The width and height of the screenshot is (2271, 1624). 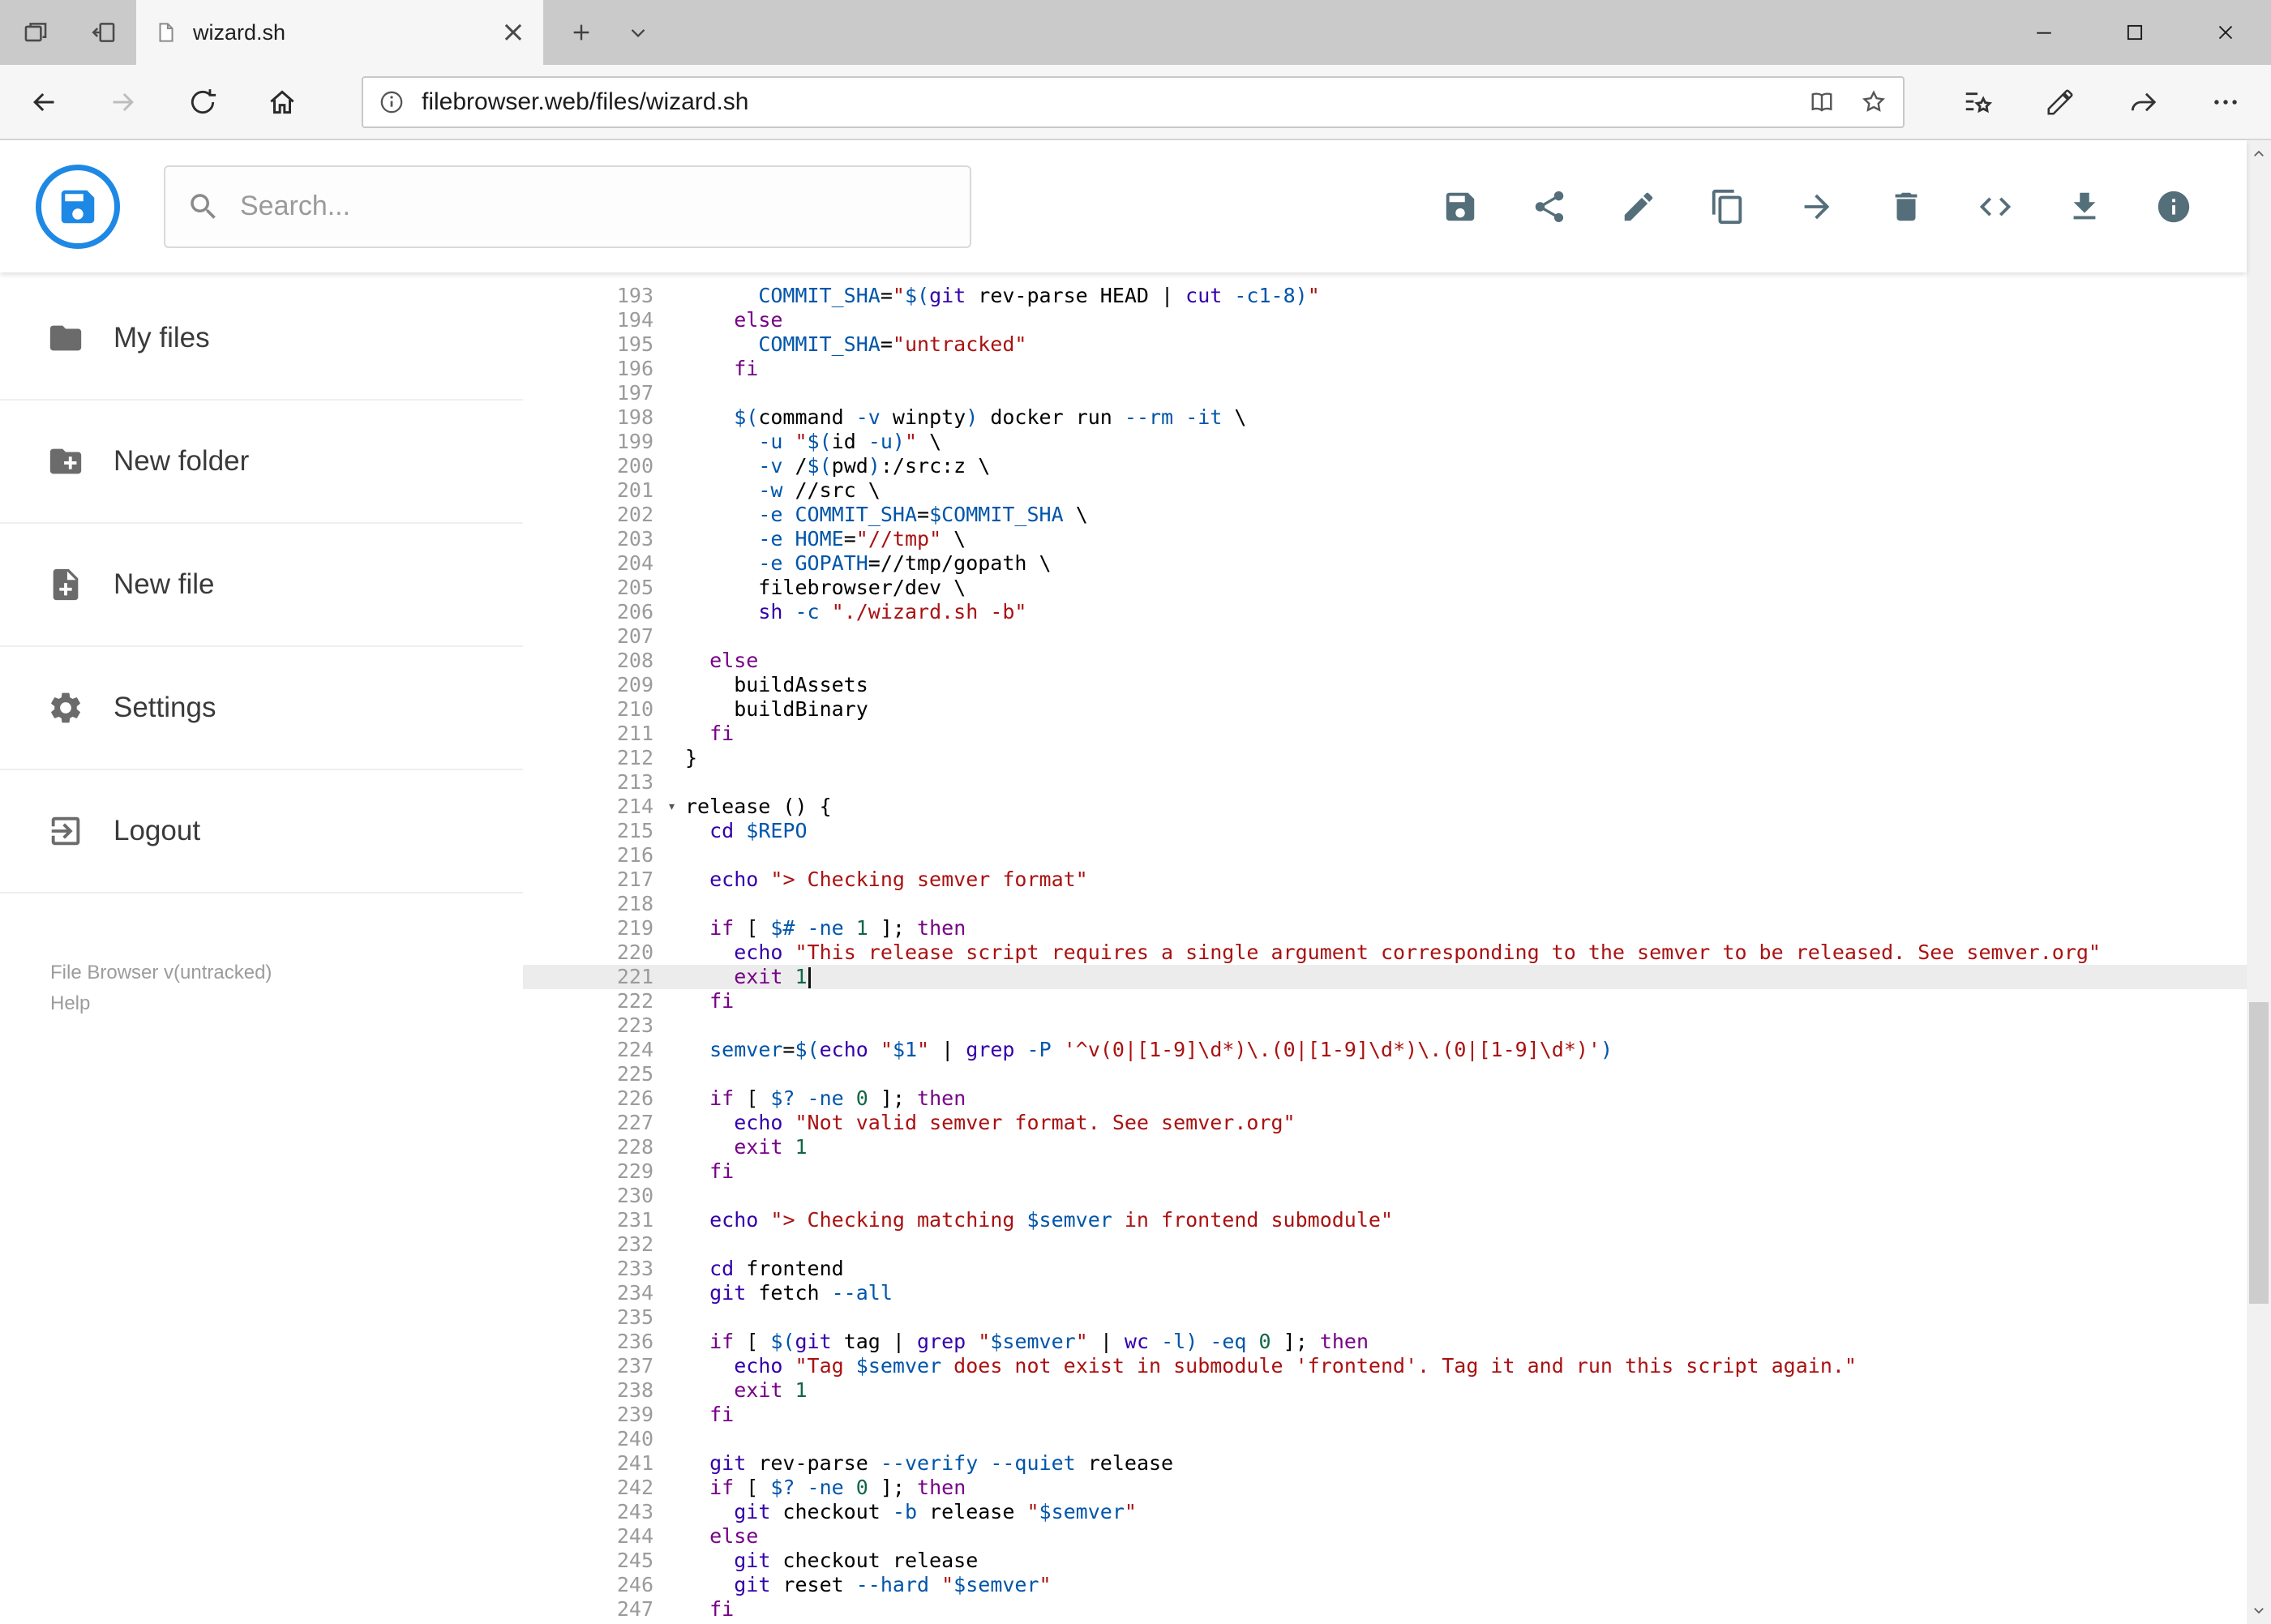 What do you see at coordinates (391, 102) in the screenshot?
I see `site-info-icon` at bounding box center [391, 102].